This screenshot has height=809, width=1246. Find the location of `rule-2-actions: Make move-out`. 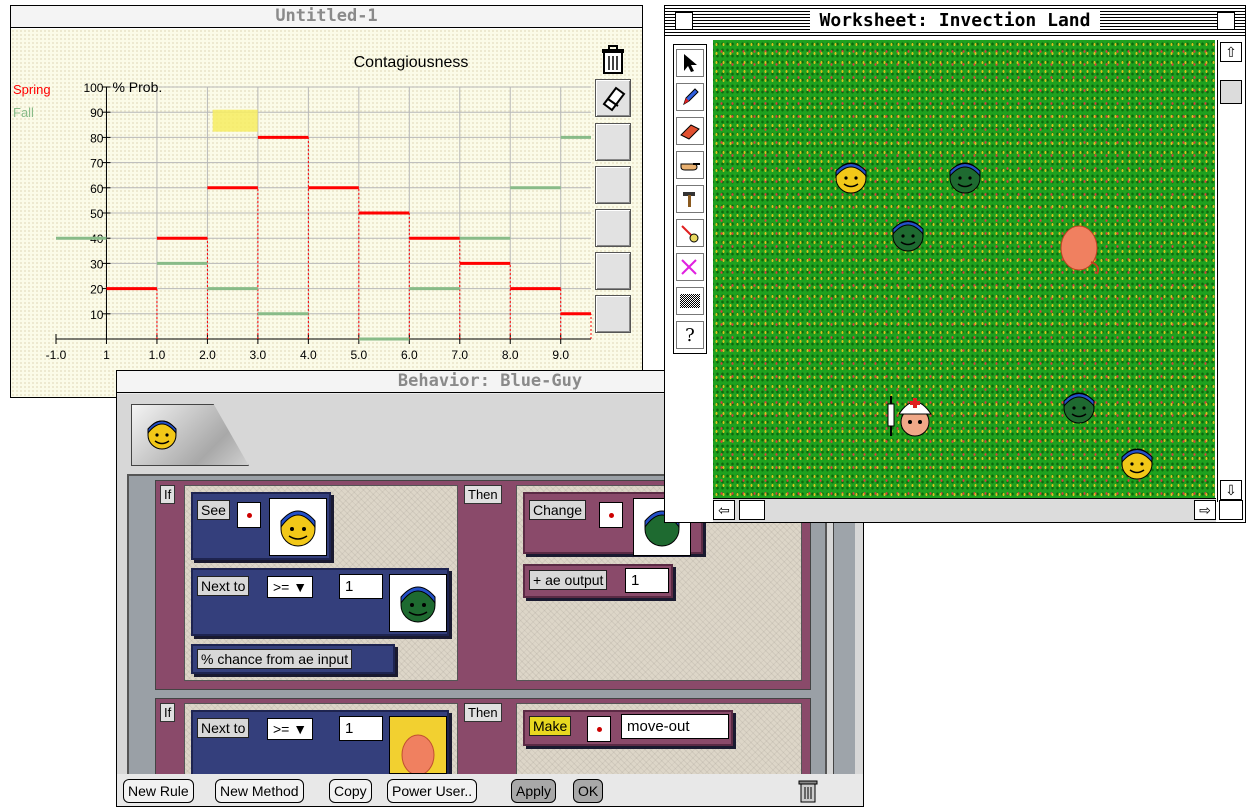

rule-2-actions: Make move-out is located at coordinates (659, 740).